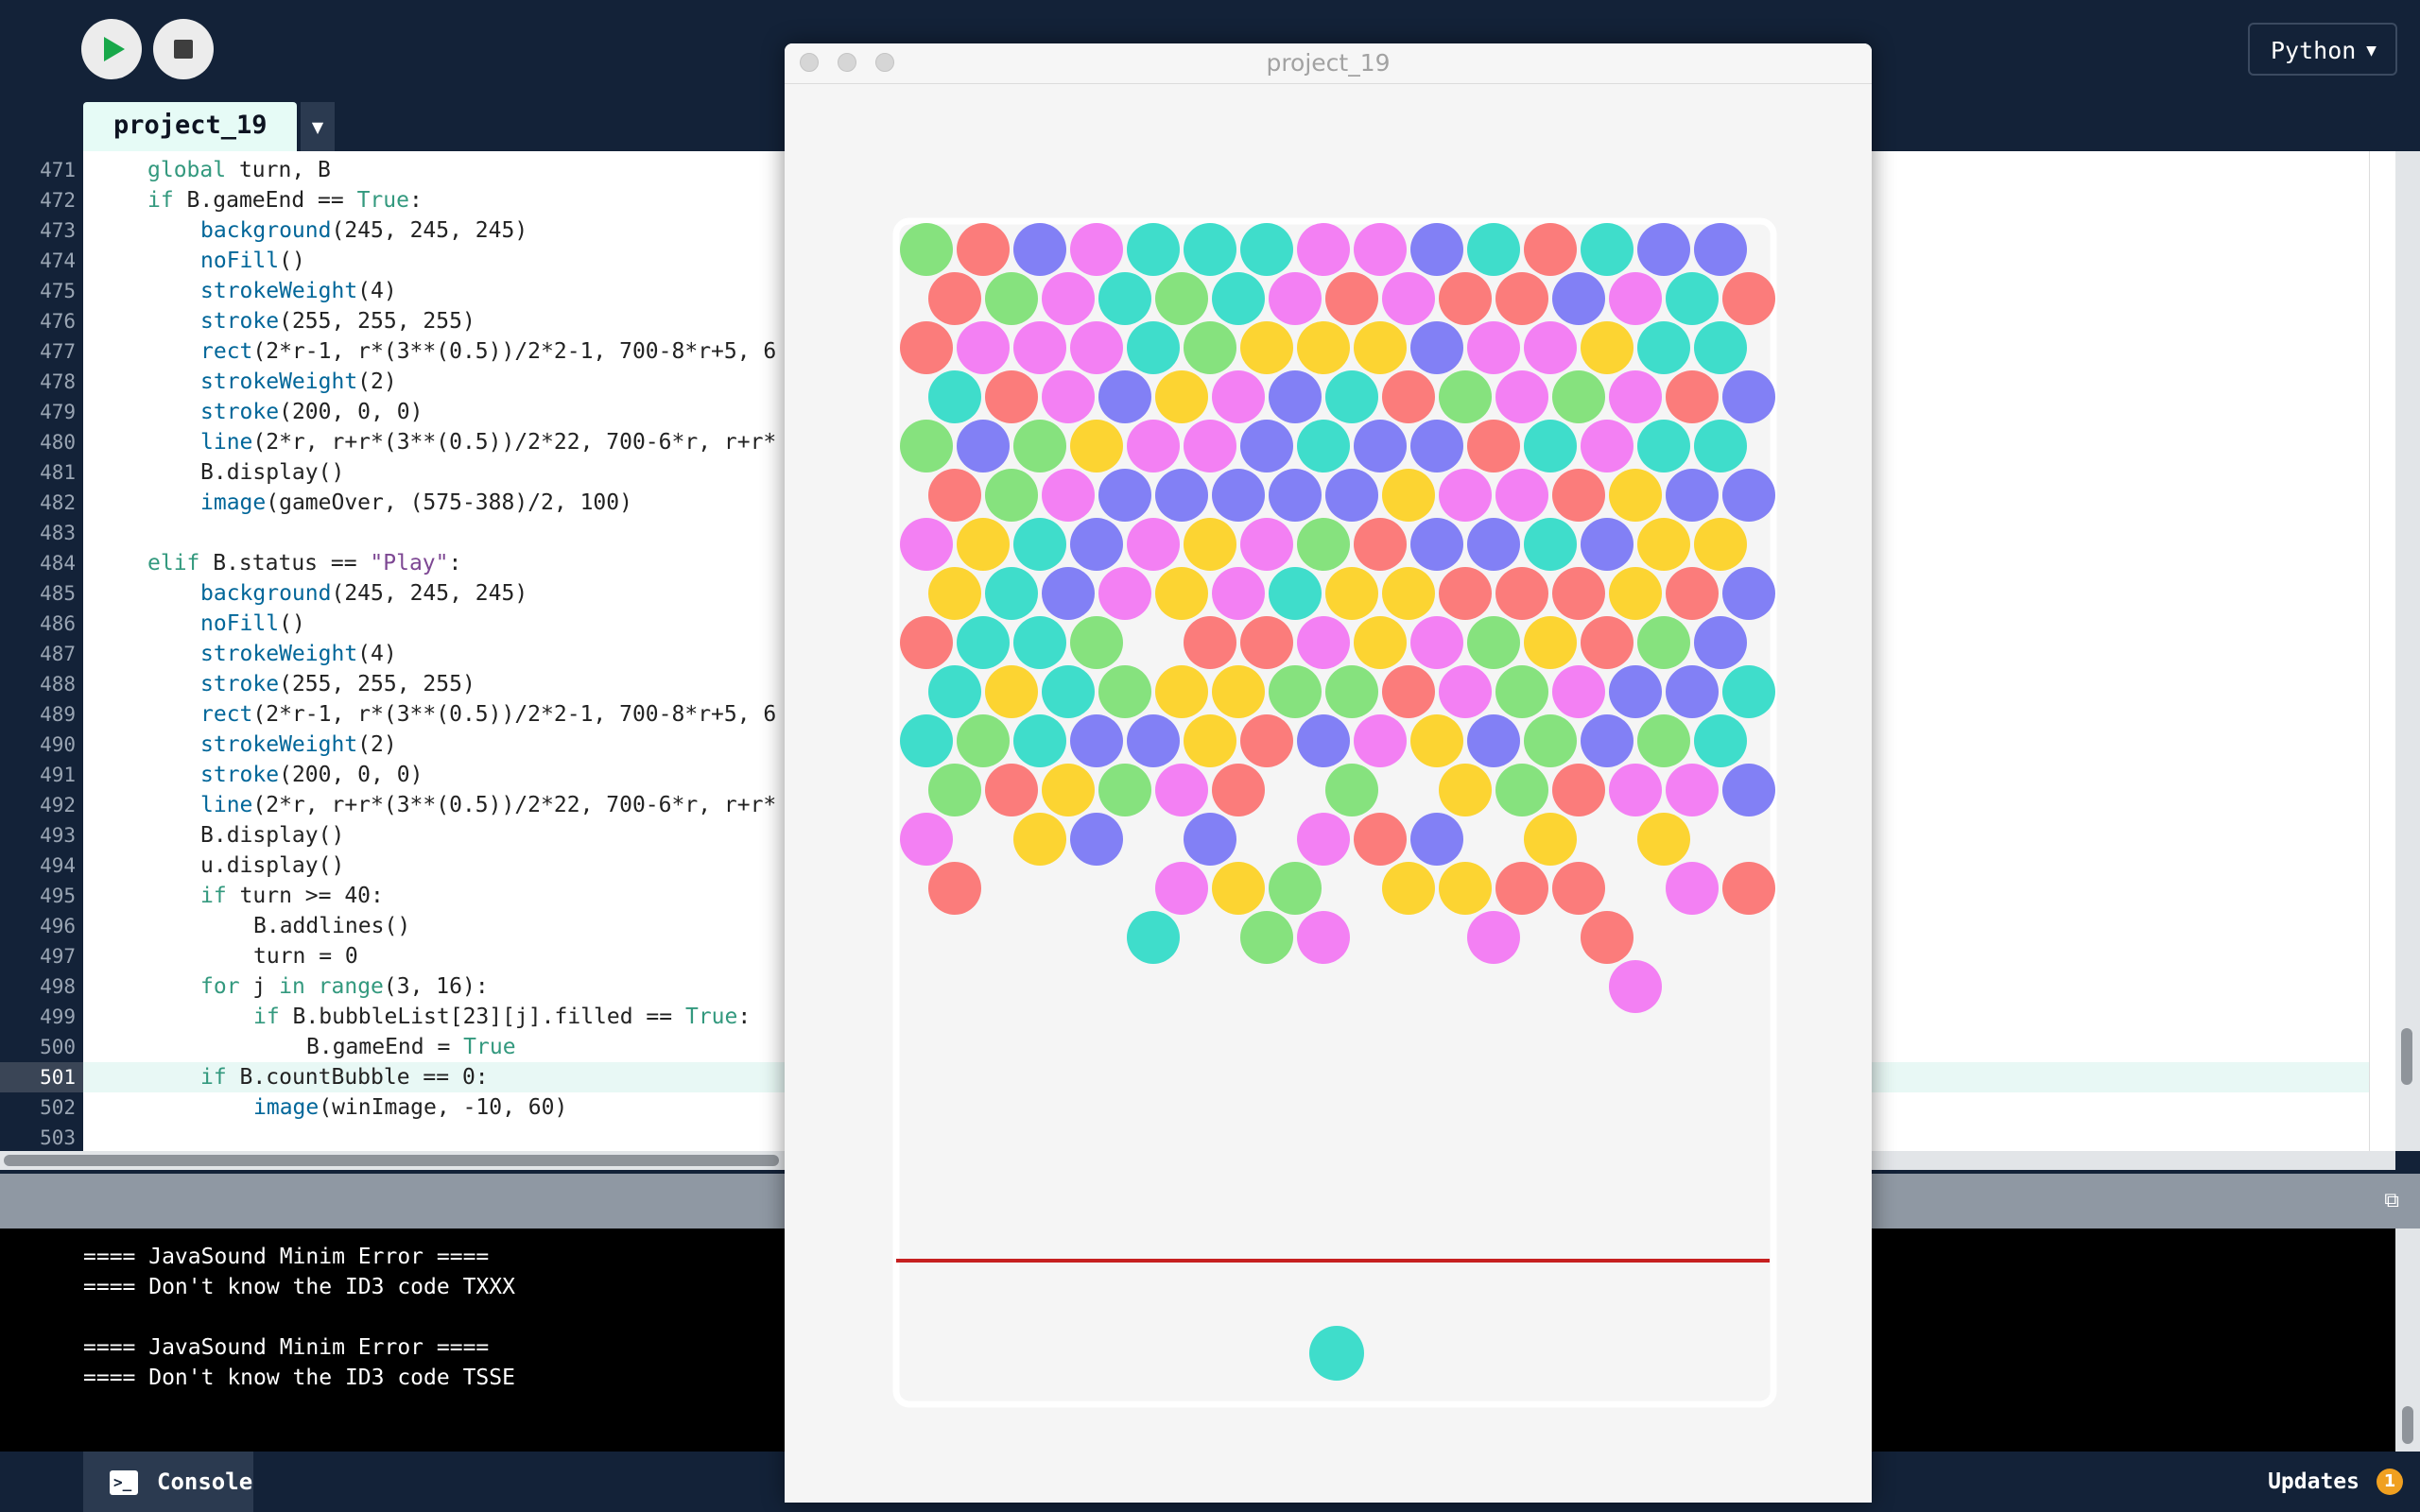  Describe the element at coordinates (58, 593) in the screenshot. I see `line-number: 485` at that location.